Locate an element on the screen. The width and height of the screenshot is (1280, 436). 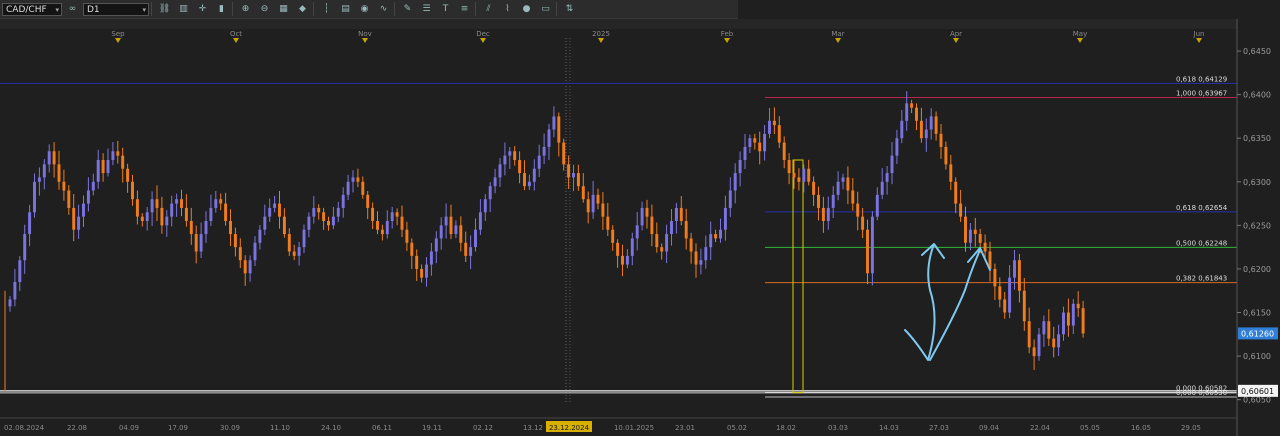
date-label: 10.01.2025 is located at coordinates (634, 428).